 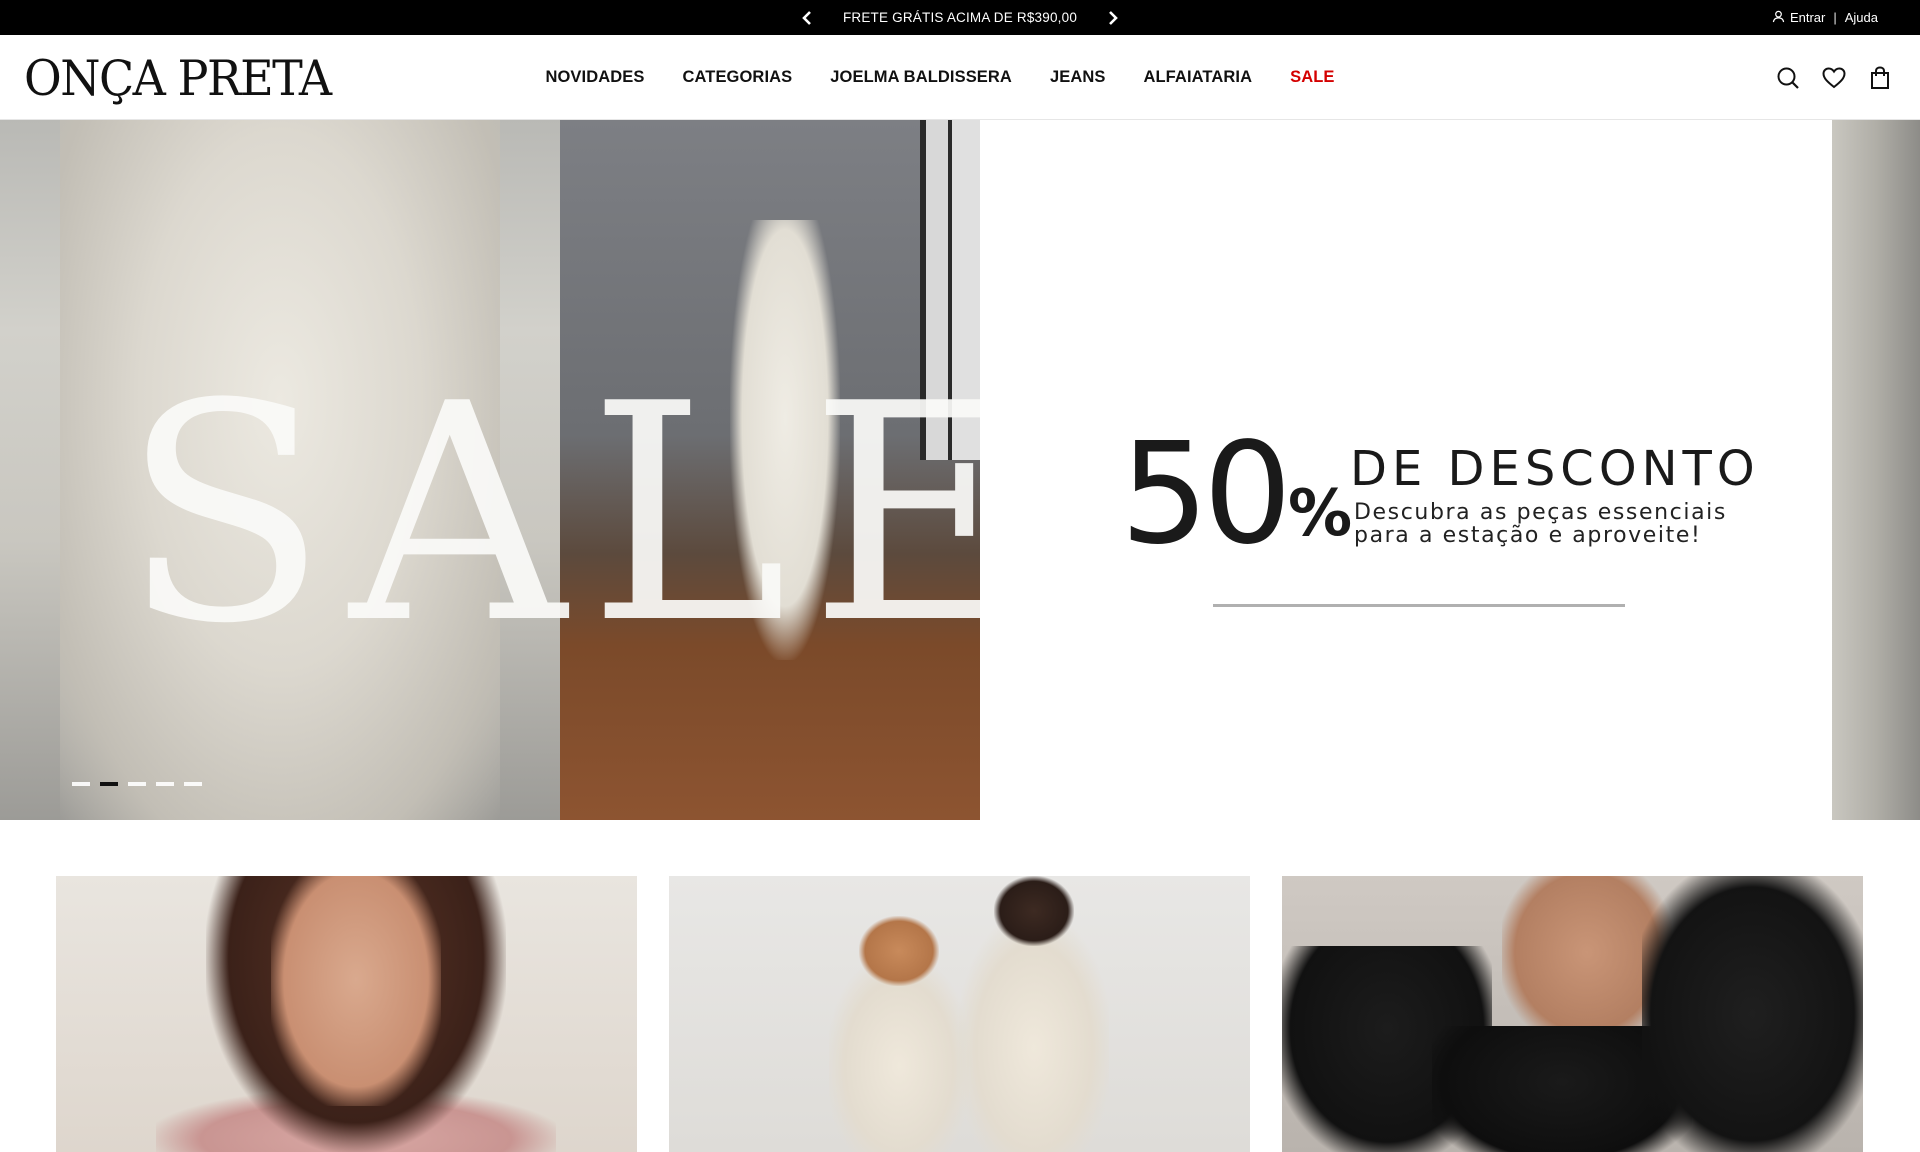 I want to click on card3-model-right, so click(x=1752, y=1014).